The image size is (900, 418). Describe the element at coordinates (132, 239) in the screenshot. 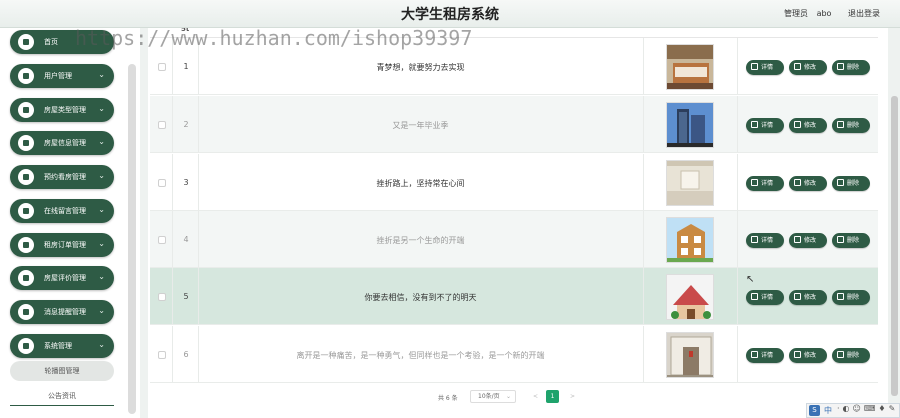

I see `sidebar-scrollbar` at that location.